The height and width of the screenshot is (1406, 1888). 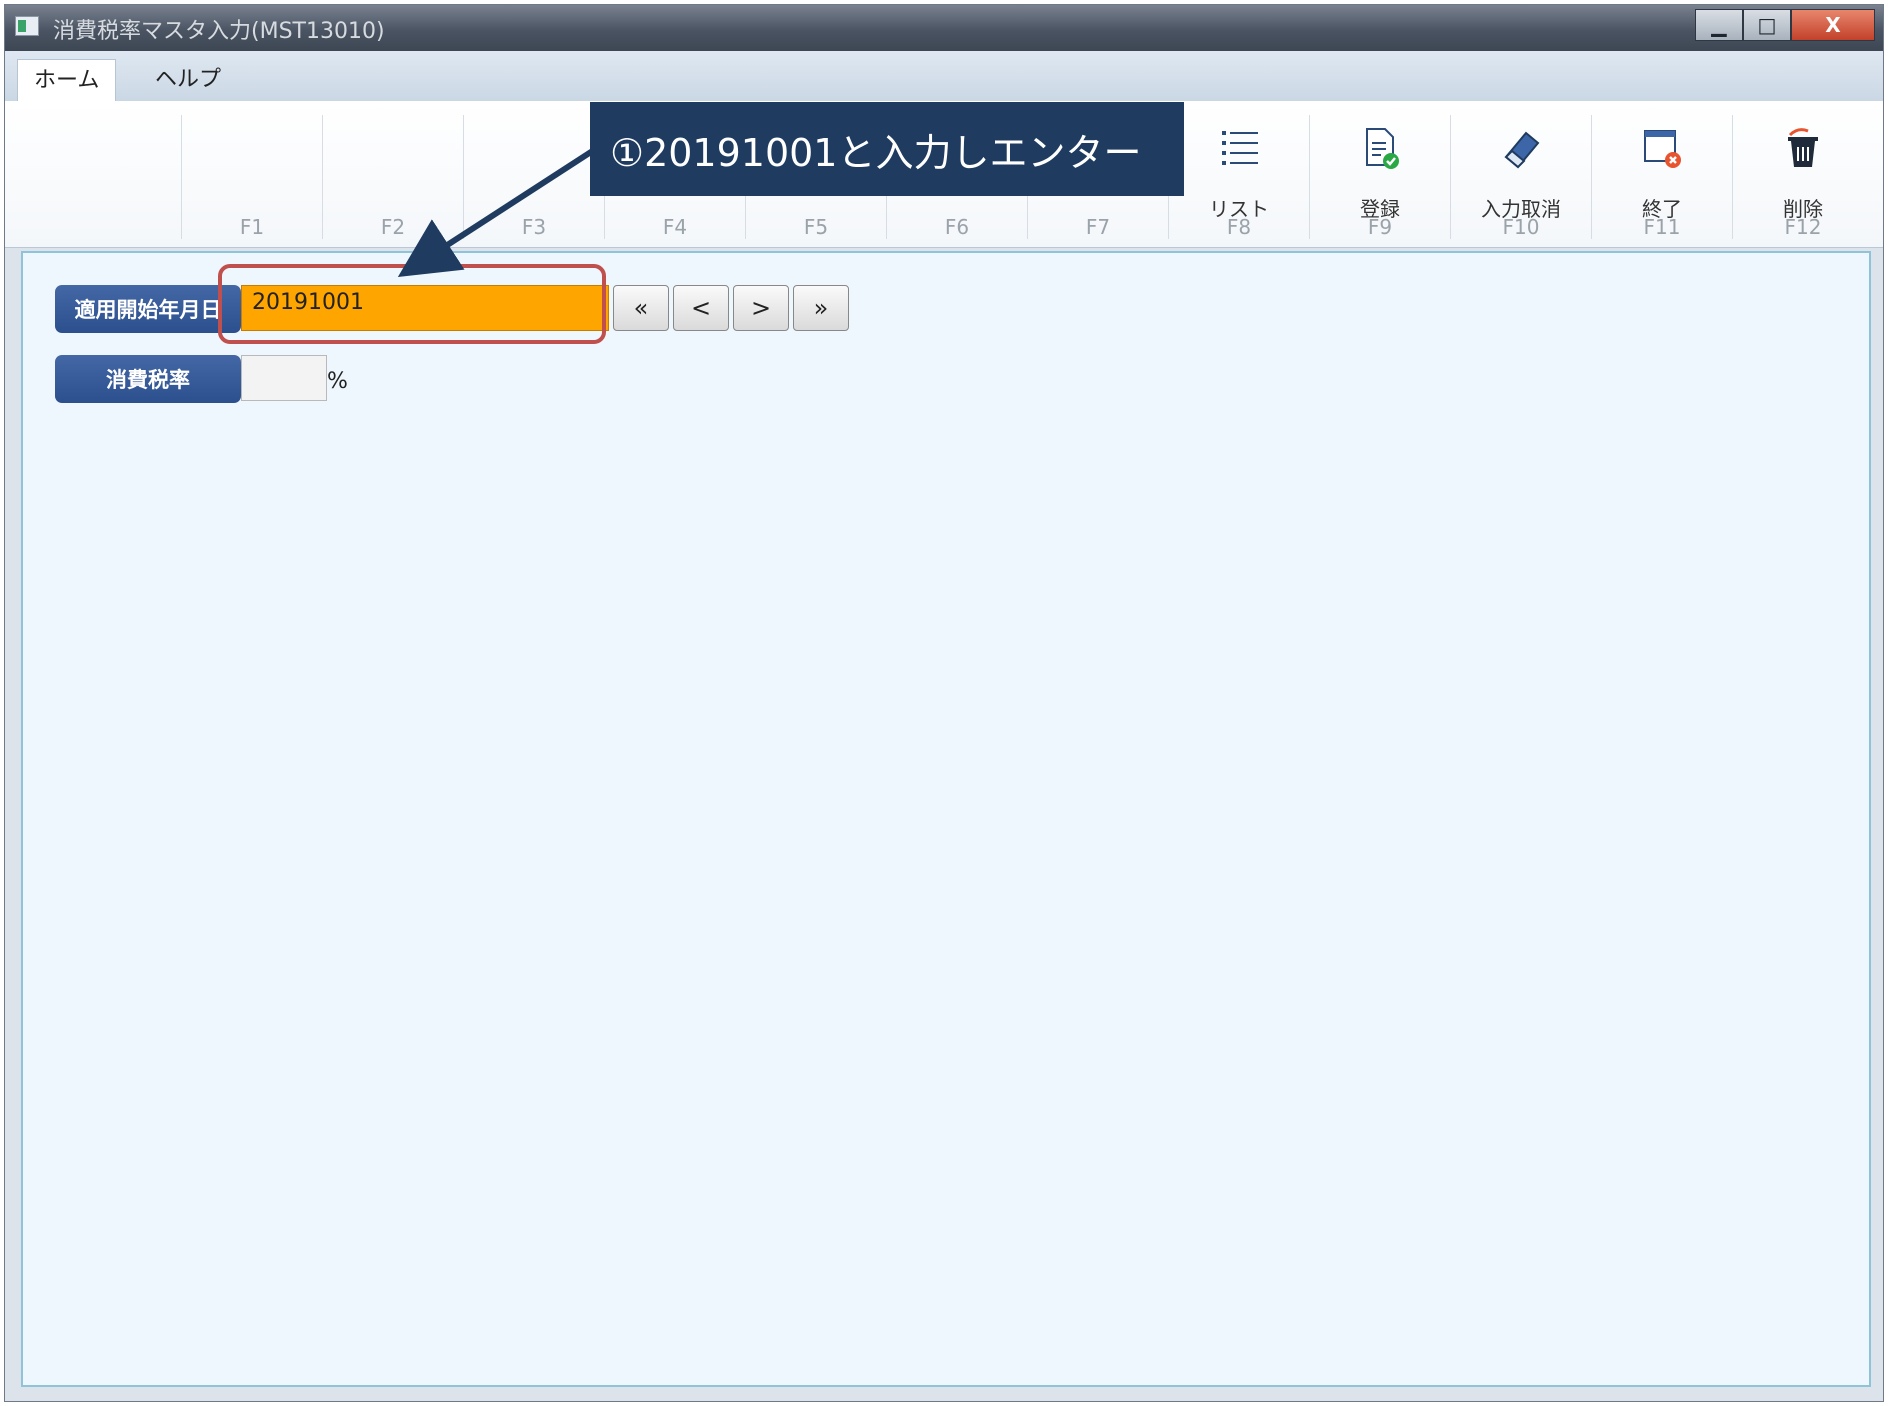 I want to click on fkey-code: F7, so click(x=1098, y=227).